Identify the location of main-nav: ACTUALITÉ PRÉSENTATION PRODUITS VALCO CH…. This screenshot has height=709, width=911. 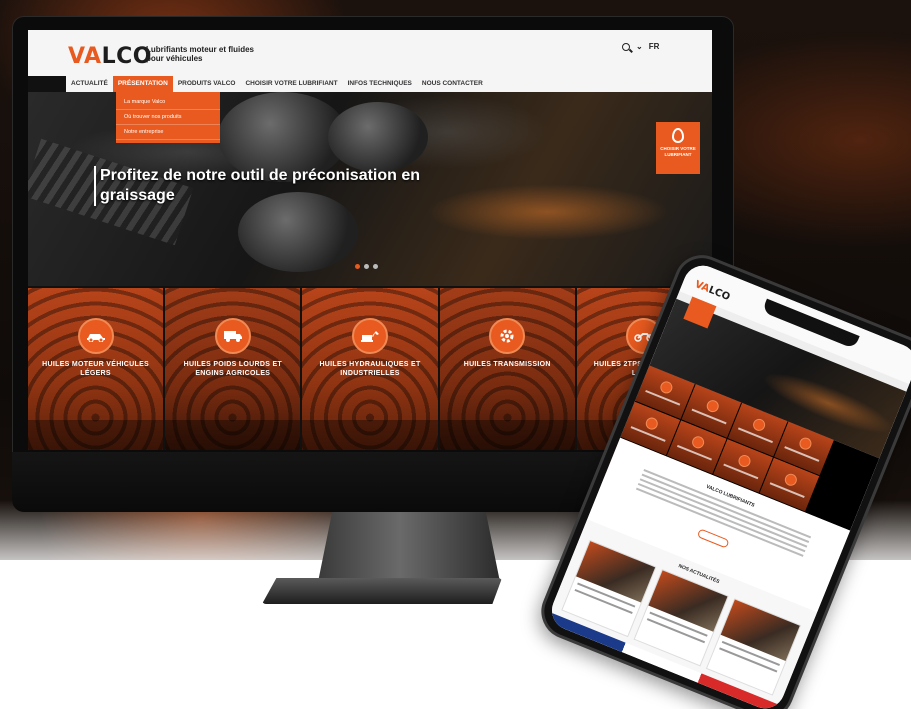
(389, 84).